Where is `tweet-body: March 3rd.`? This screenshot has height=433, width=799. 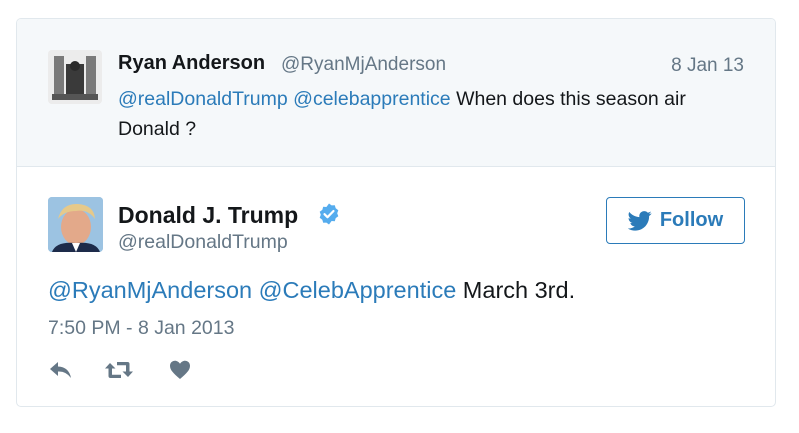
tweet-body: March 3rd. is located at coordinates (519, 290).